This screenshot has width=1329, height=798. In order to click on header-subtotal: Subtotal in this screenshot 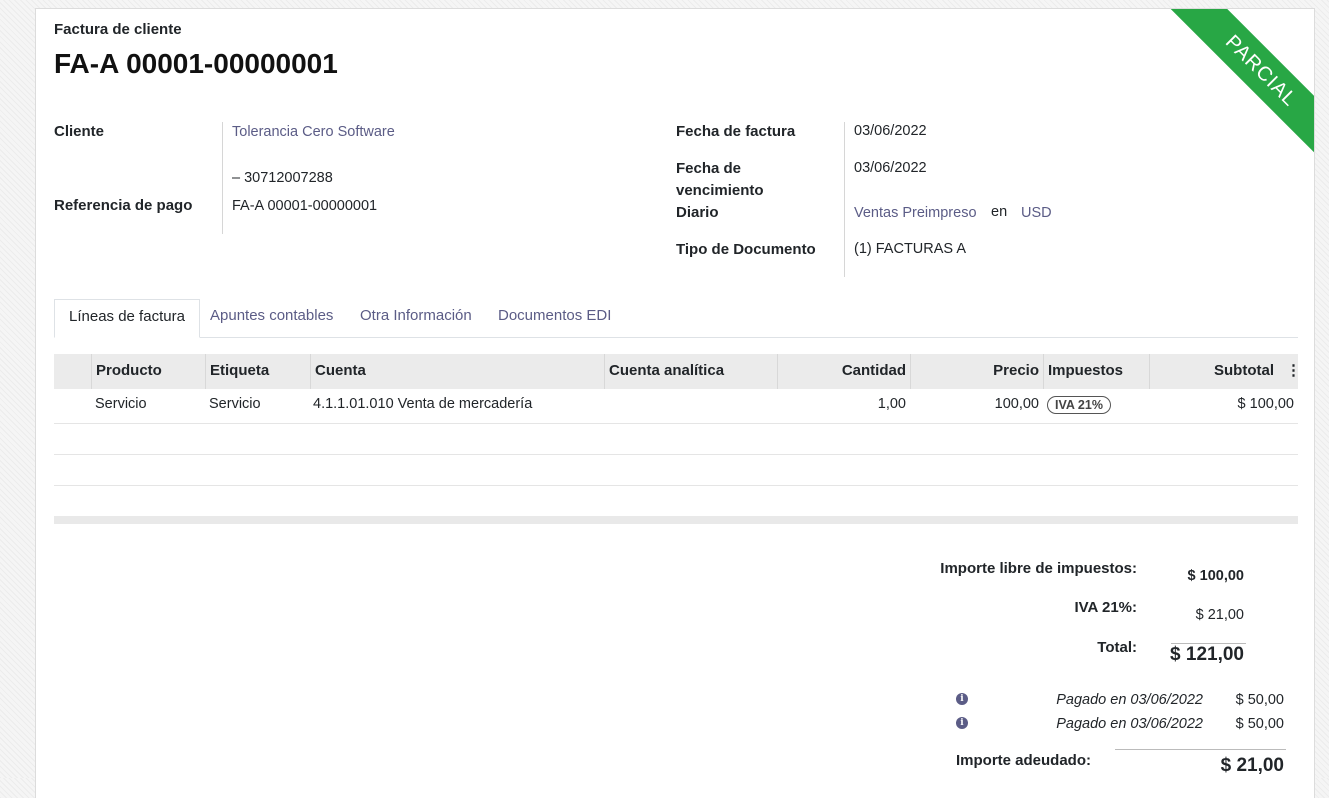, I will do `click(1213, 371)`.